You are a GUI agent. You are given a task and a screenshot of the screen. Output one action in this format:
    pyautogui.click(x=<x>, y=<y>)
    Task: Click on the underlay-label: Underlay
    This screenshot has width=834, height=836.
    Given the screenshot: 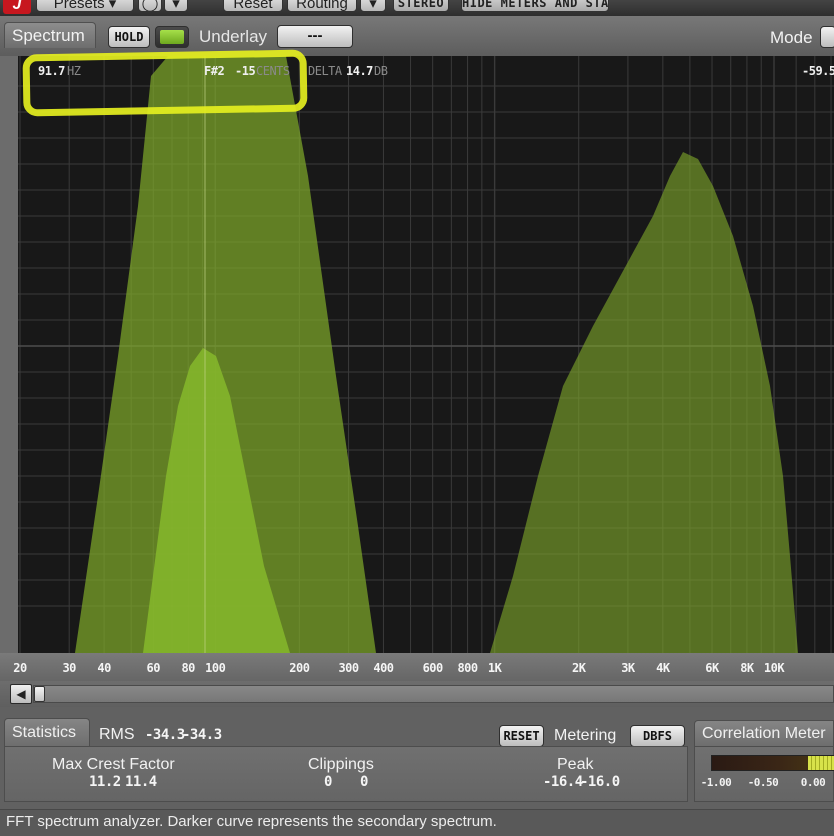 What is the action you would take?
    pyautogui.click(x=233, y=36)
    